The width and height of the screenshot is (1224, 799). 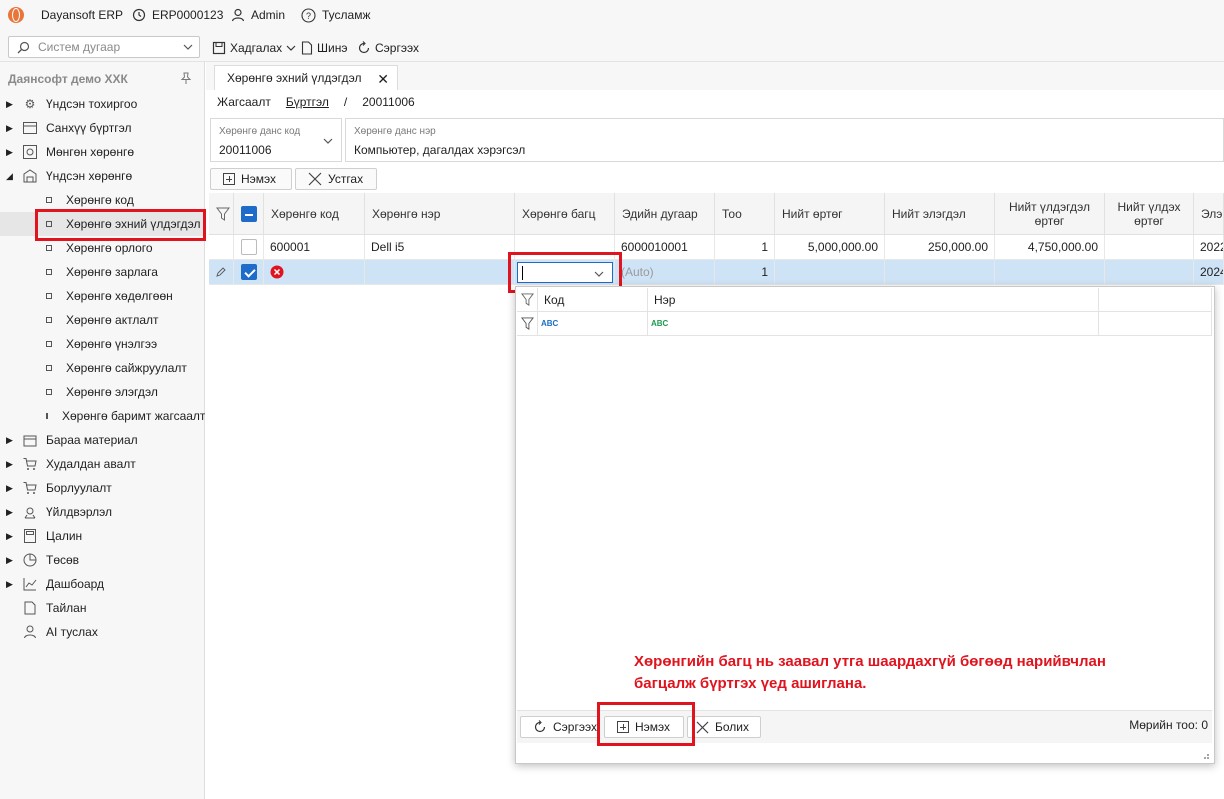 I want to click on close-icon: ✕, so click(x=383, y=79).